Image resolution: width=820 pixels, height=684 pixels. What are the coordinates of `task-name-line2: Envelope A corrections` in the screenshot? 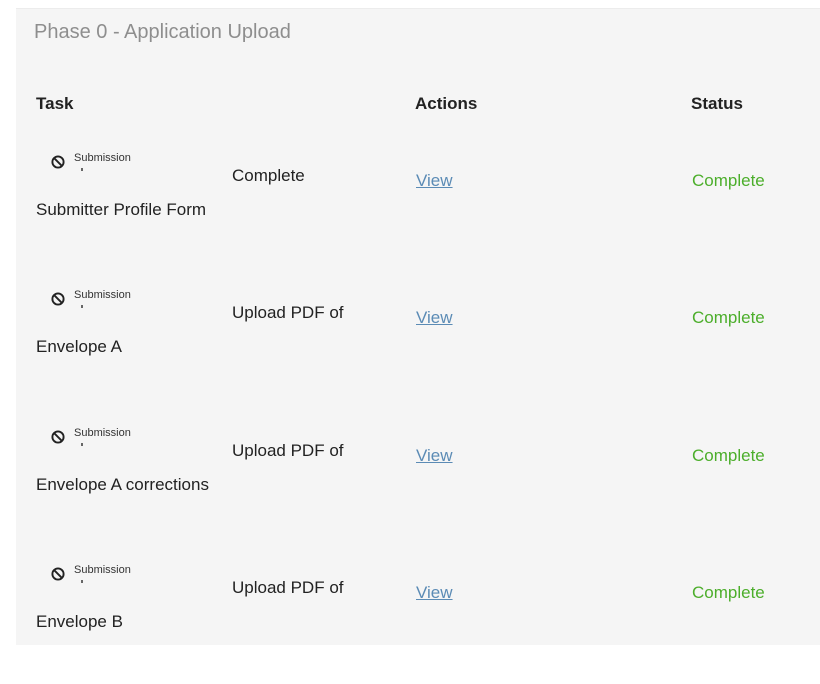 It's located at (122, 484).